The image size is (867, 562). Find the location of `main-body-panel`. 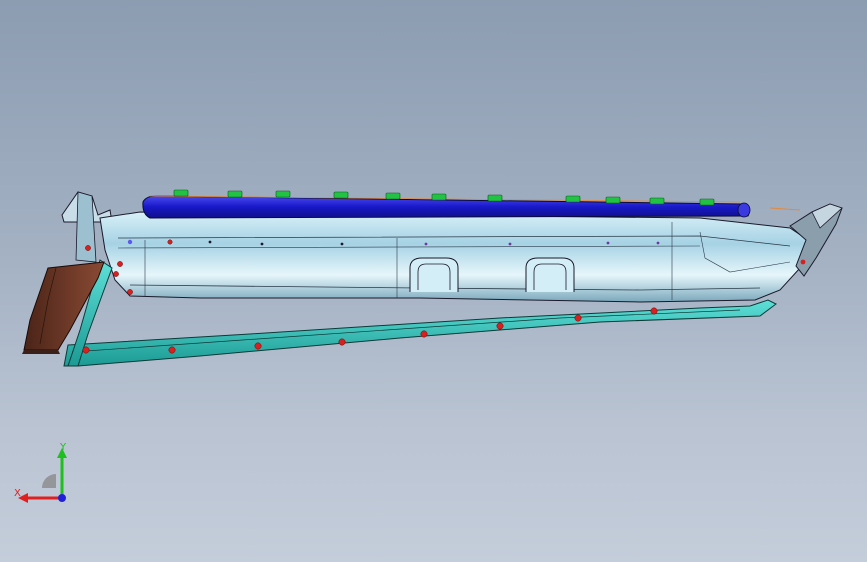

main-body-panel is located at coordinates (454, 257).